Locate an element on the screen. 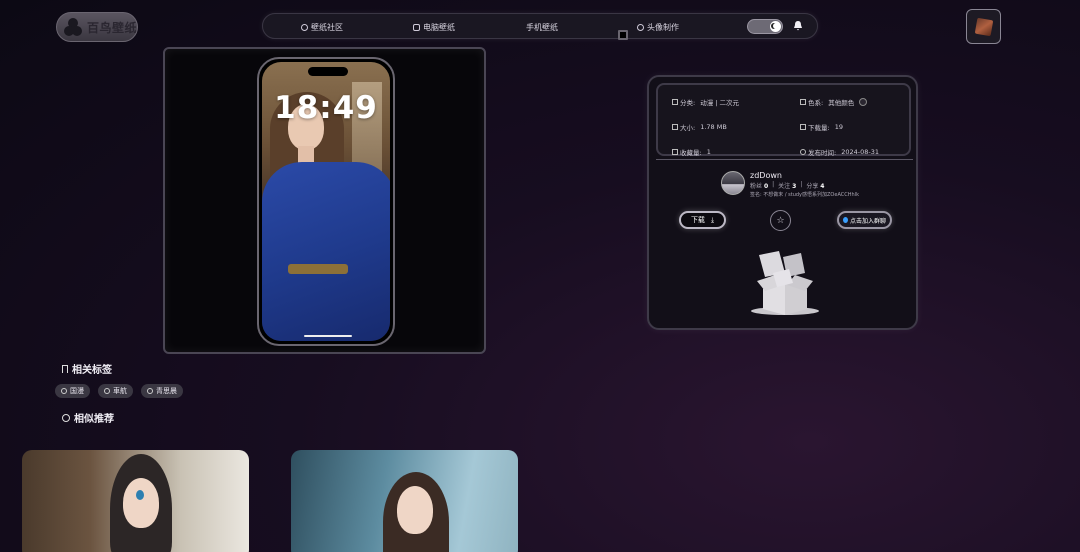 The height and width of the screenshot is (552, 1080). download-label: 下载 is located at coordinates (697, 220).